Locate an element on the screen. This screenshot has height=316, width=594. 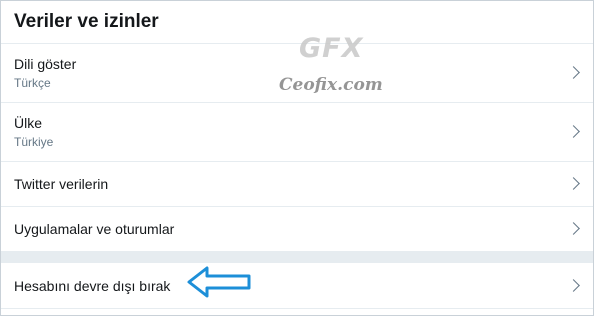
settings-item-value: Türkiye is located at coordinates (34, 142).